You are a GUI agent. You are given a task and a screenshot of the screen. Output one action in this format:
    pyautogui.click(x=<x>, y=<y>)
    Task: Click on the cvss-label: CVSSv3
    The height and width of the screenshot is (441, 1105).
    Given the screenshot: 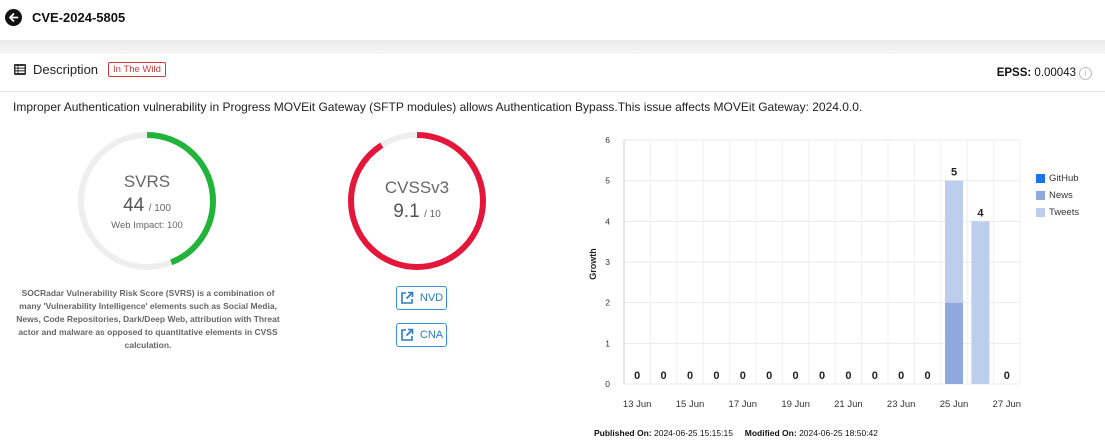 What is the action you would take?
    pyautogui.click(x=417, y=187)
    